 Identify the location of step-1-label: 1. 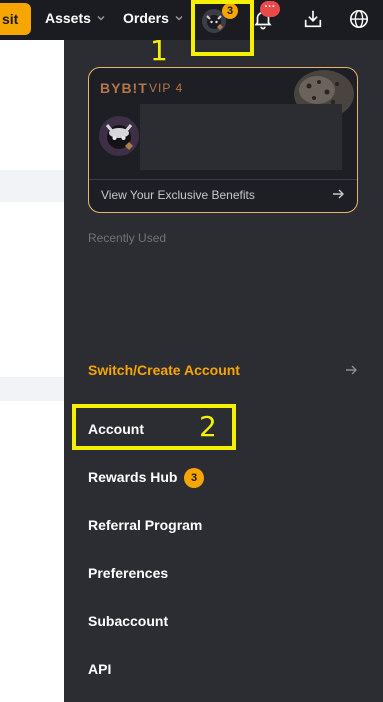
(159, 50).